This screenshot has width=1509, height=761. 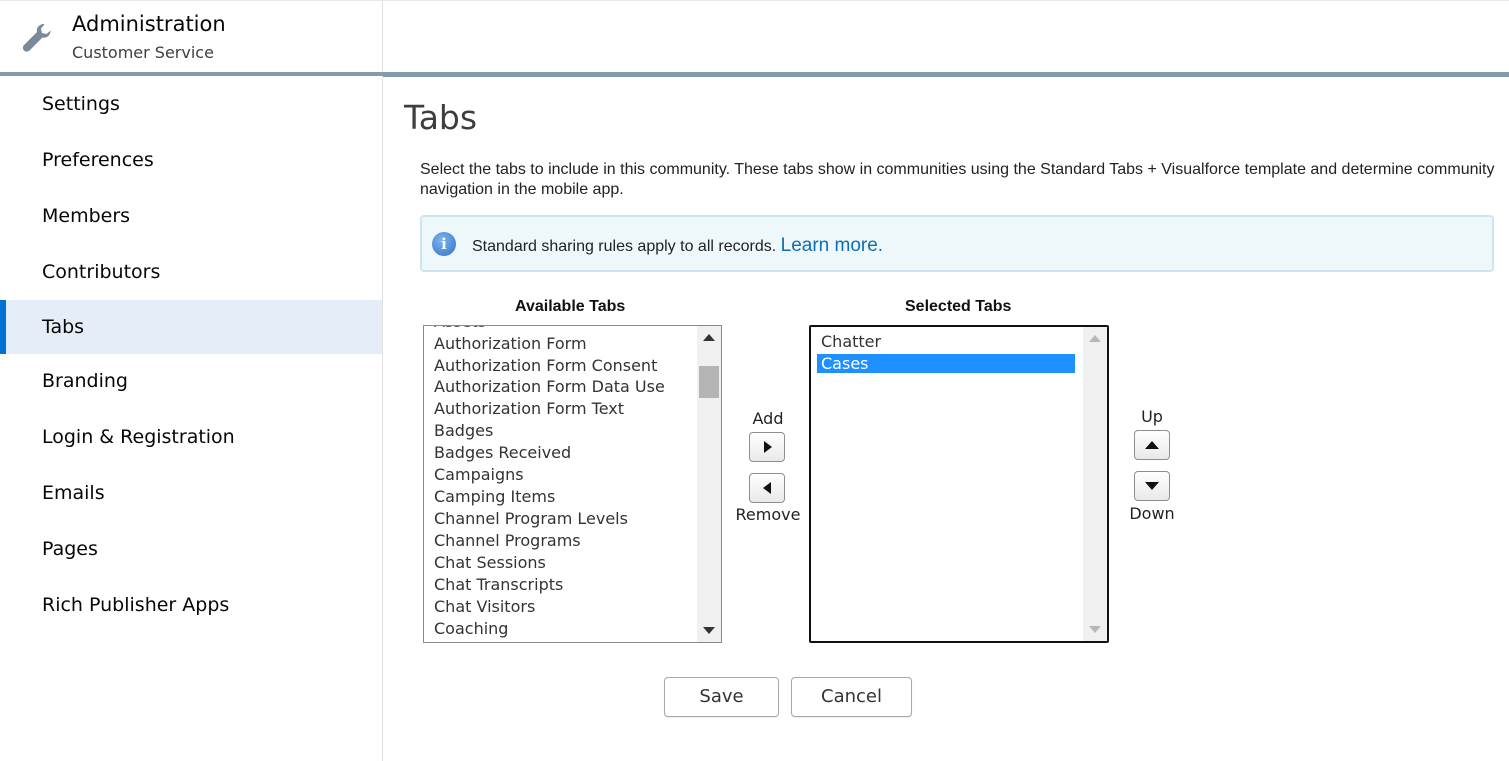 What do you see at coordinates (444, 244) in the screenshot?
I see `info-icon: i` at bounding box center [444, 244].